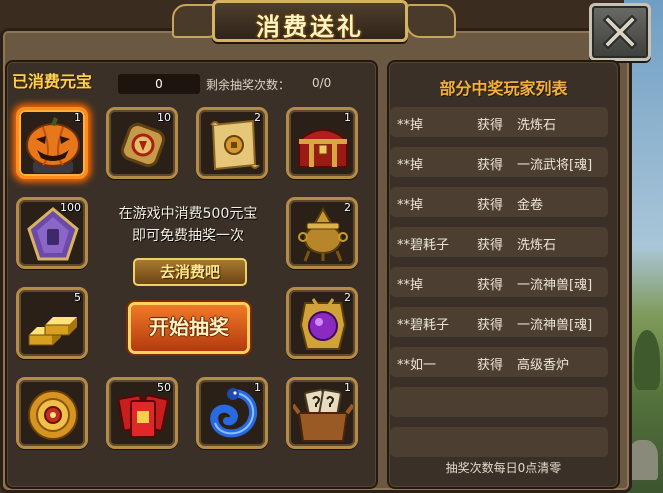 The height and width of the screenshot is (493, 663). I want to click on prize-slot-purple-badge: 100, so click(52, 233).